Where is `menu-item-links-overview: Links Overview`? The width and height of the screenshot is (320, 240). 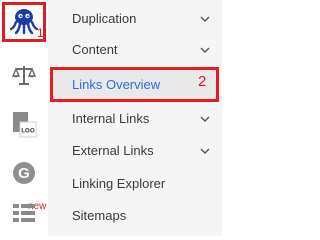 menu-item-links-overview: Links Overview is located at coordinates (135, 84).